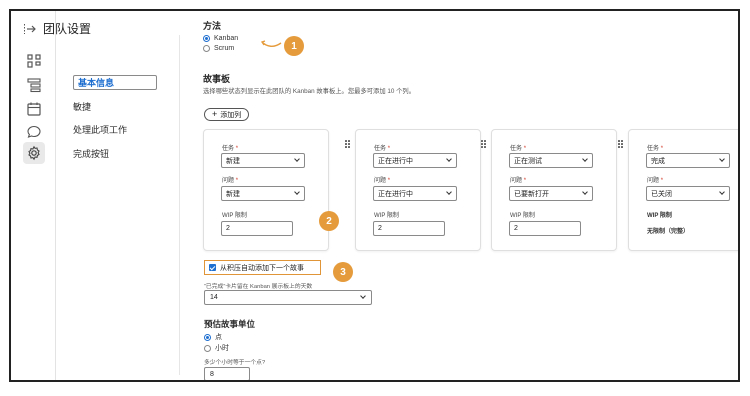 This screenshot has width=750, height=396. What do you see at coordinates (688, 160) in the screenshot?
I see `task-status-select: 完成` at bounding box center [688, 160].